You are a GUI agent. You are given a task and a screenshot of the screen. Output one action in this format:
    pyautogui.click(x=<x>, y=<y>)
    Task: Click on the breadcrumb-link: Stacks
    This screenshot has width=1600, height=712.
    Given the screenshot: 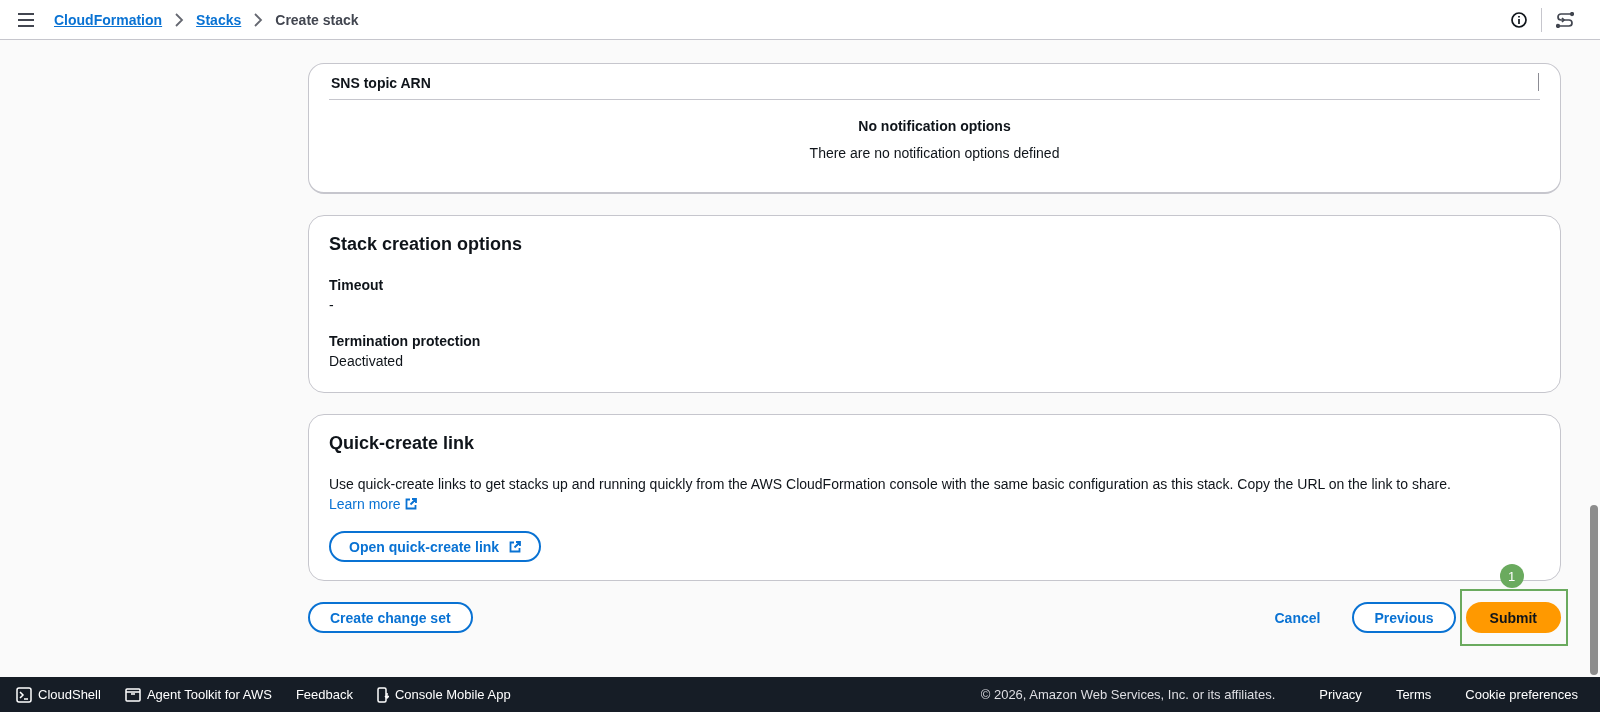 What is the action you would take?
    pyautogui.click(x=219, y=19)
    